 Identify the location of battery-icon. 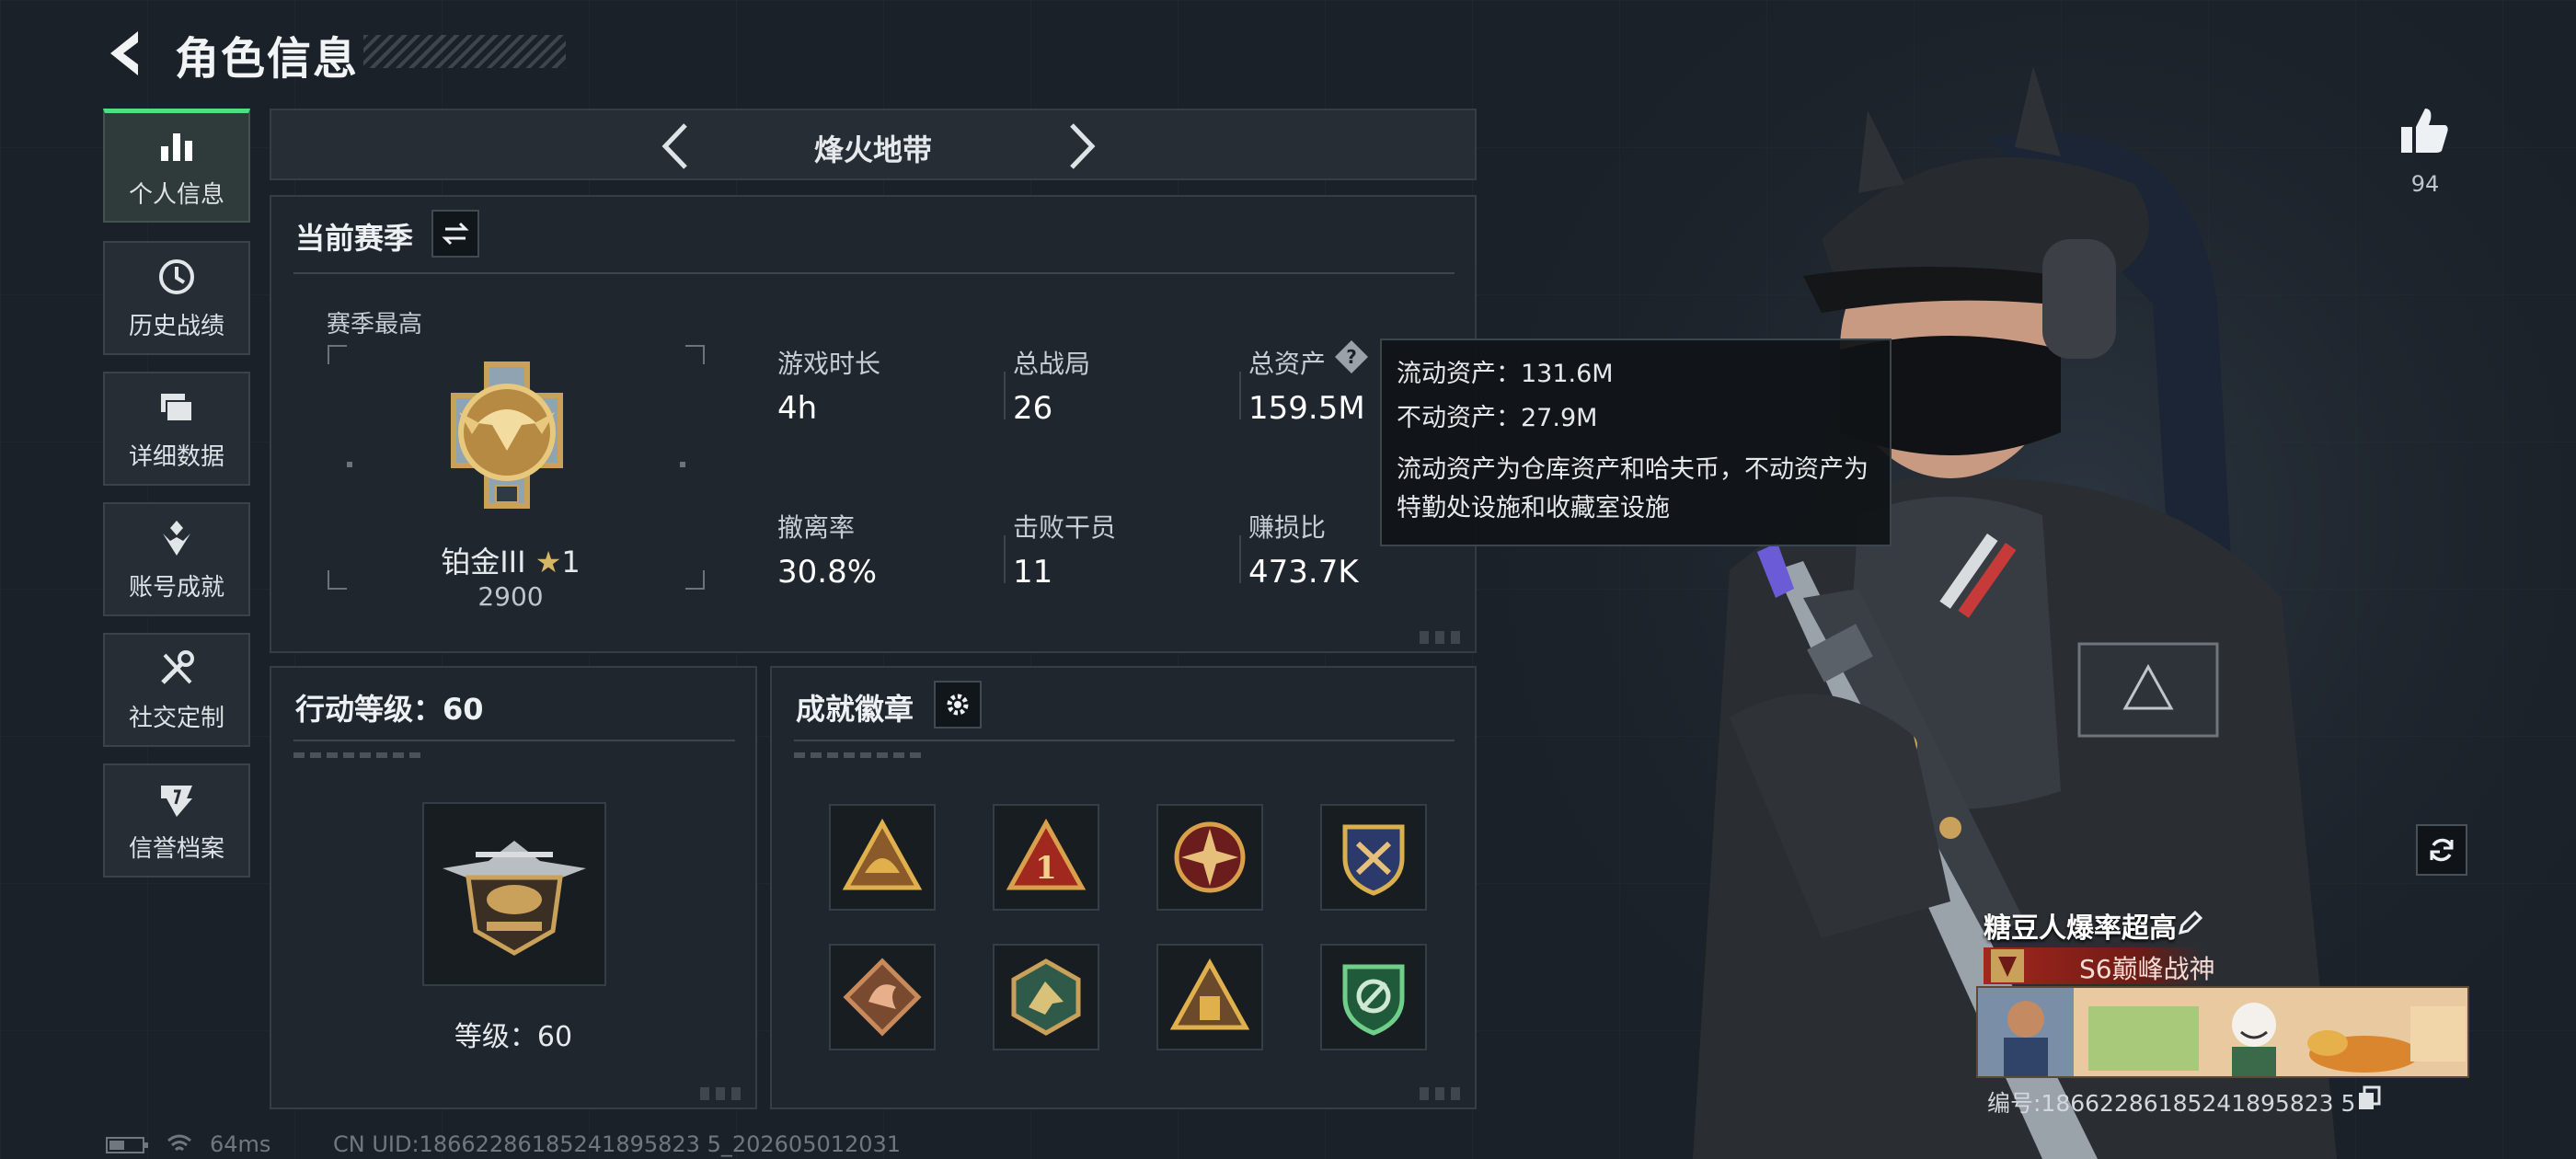
(127, 1145).